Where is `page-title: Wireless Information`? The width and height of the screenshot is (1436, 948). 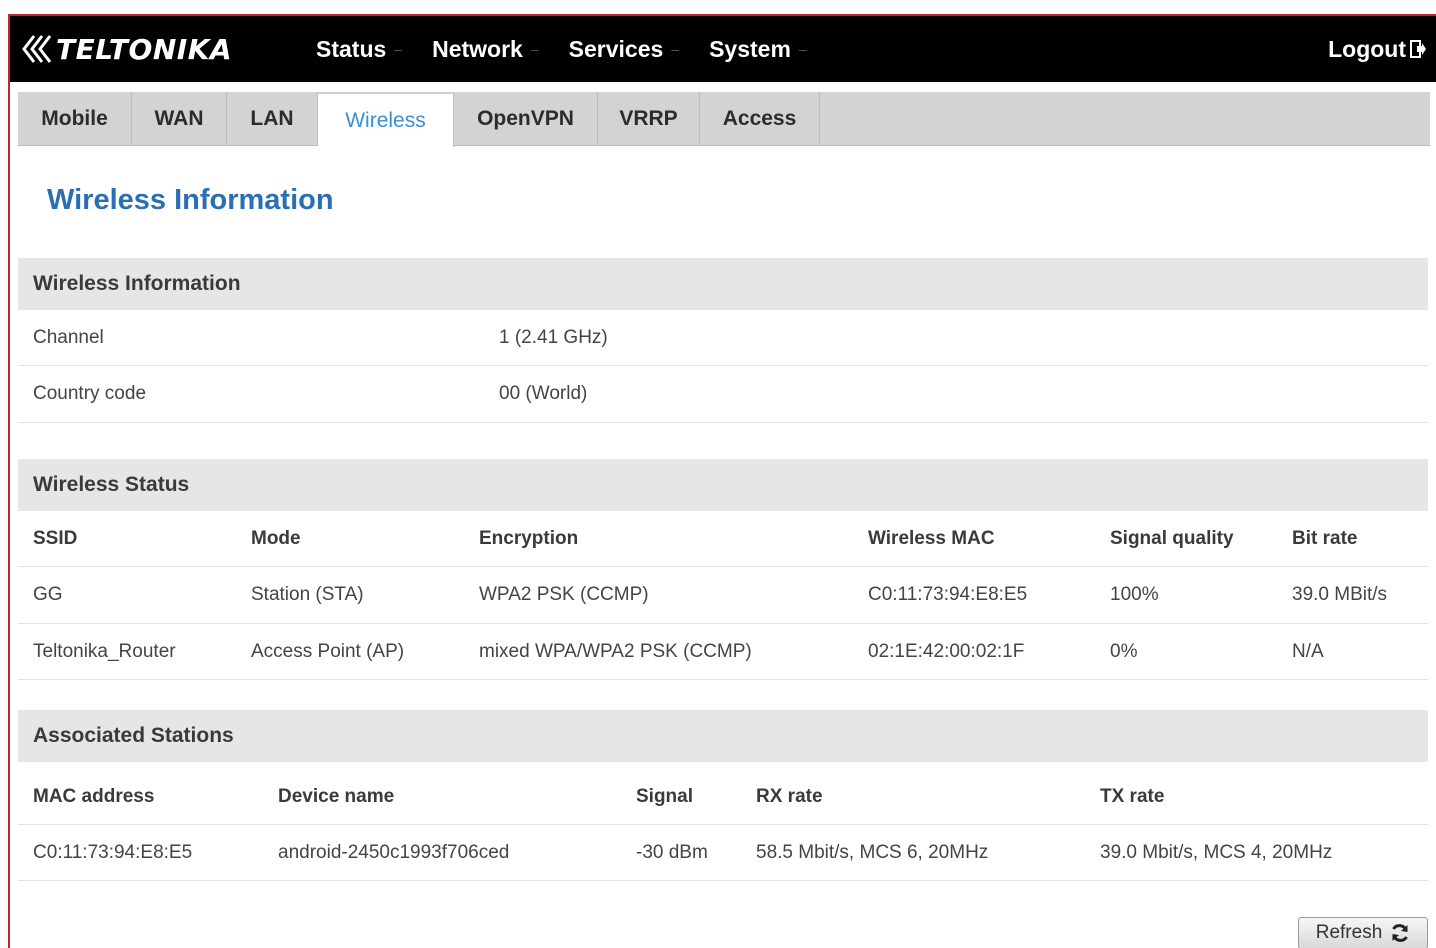 page-title: Wireless Information is located at coordinates (190, 200).